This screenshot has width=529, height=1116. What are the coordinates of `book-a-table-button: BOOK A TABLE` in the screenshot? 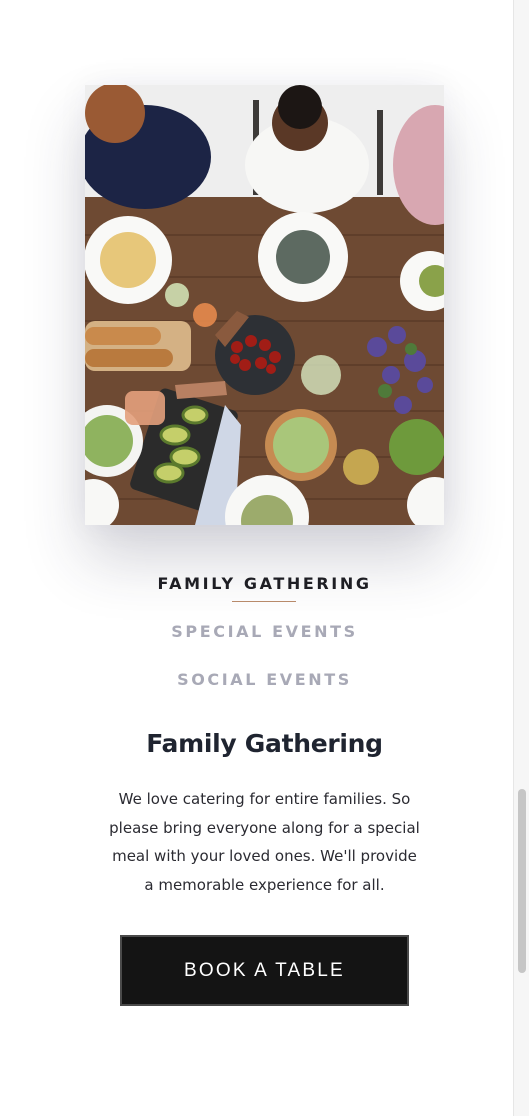 It's located at (264, 970).